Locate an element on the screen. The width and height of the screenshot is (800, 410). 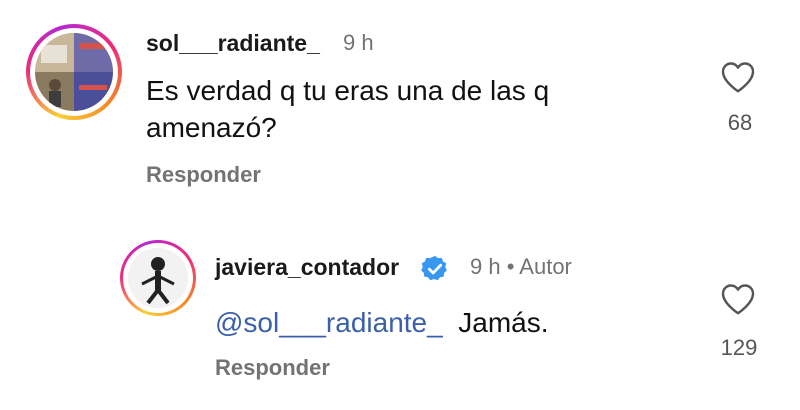
mention-link: @sol___radiante_ is located at coordinates (329, 322).